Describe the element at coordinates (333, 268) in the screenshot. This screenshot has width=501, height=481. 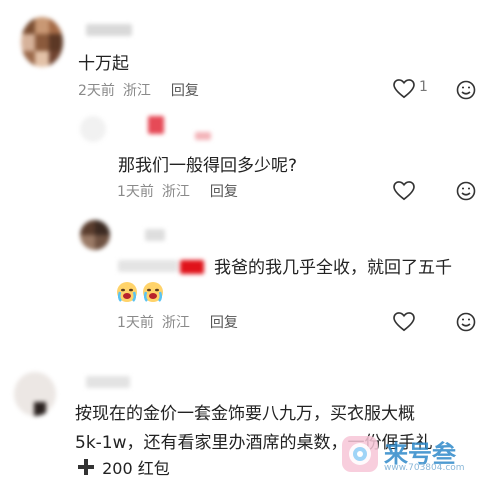
I see `comment-text: 我爸的我几乎全收，就回了五千` at that location.